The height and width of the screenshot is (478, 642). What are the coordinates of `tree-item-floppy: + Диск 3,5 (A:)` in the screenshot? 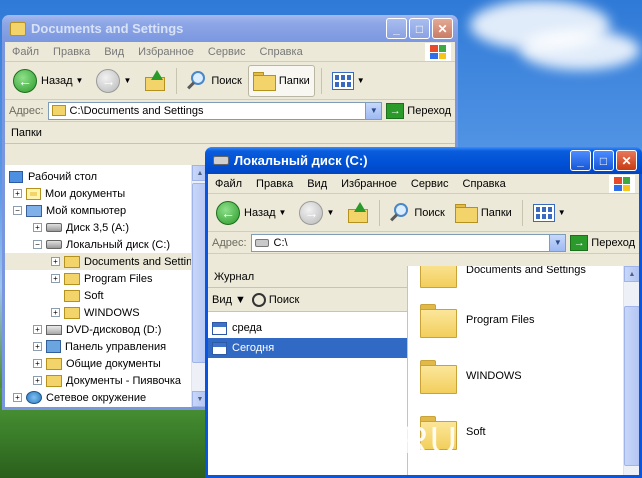 It's located at (106, 227).